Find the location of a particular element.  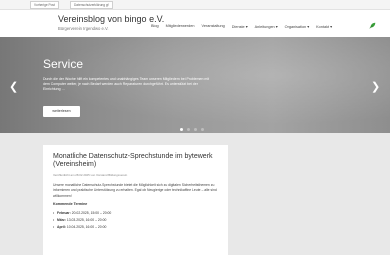

post-heading: Kommende Termine is located at coordinates (70, 204).